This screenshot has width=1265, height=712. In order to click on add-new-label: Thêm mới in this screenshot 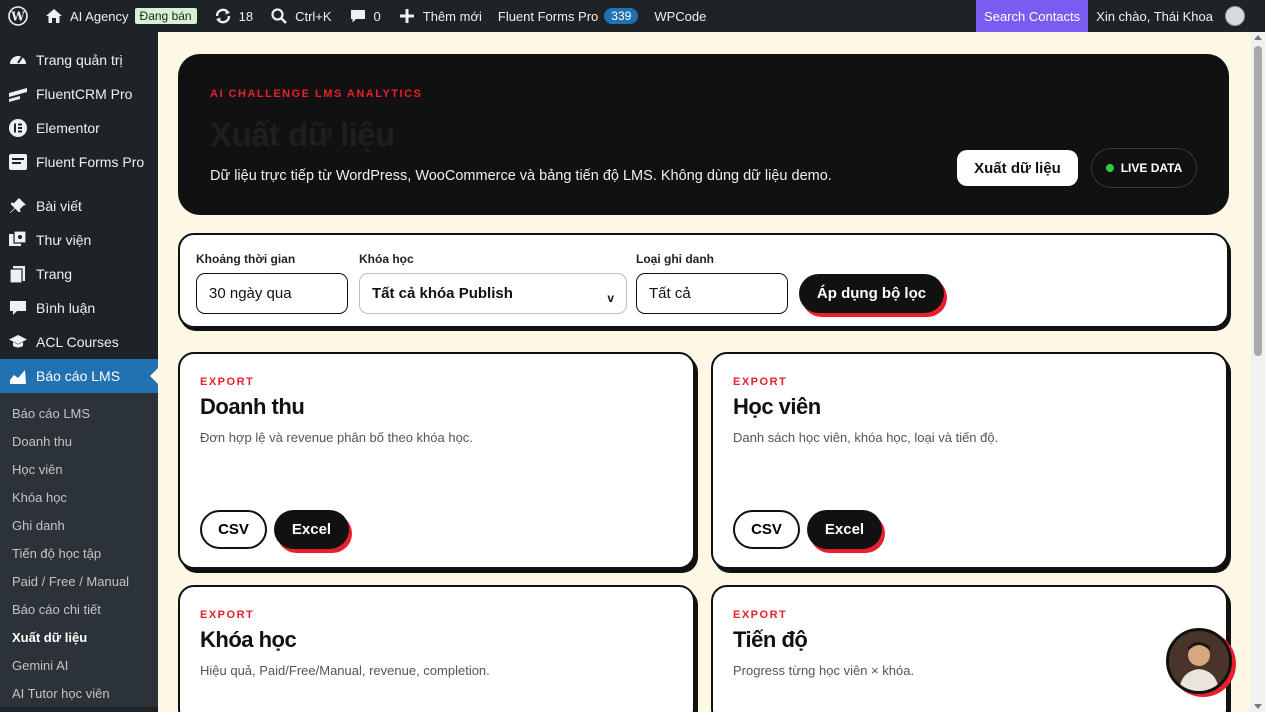, I will do `click(452, 16)`.